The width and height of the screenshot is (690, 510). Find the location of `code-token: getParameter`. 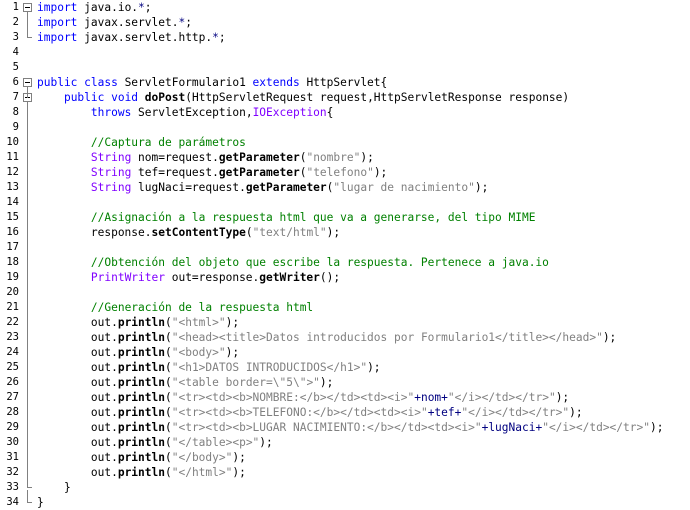

code-token: getParameter is located at coordinates (286, 187).